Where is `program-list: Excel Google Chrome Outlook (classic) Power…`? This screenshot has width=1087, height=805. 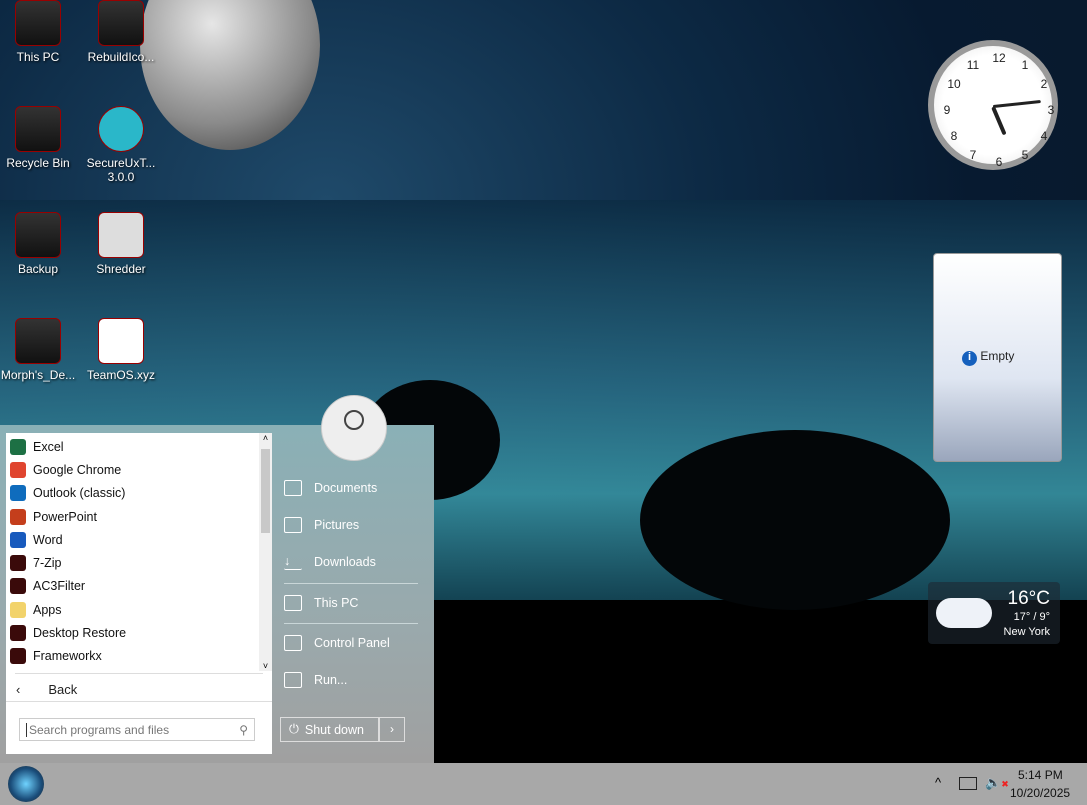 program-list: Excel Google Chrome Outlook (classic) Power… is located at coordinates (132, 551).